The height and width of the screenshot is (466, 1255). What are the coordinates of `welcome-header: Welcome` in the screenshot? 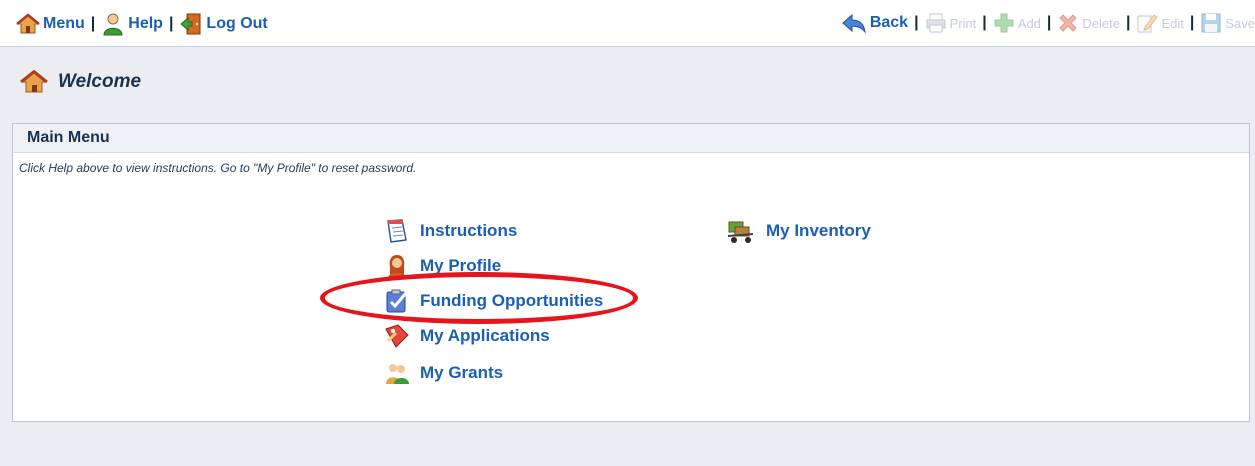 It's located at (80, 82).